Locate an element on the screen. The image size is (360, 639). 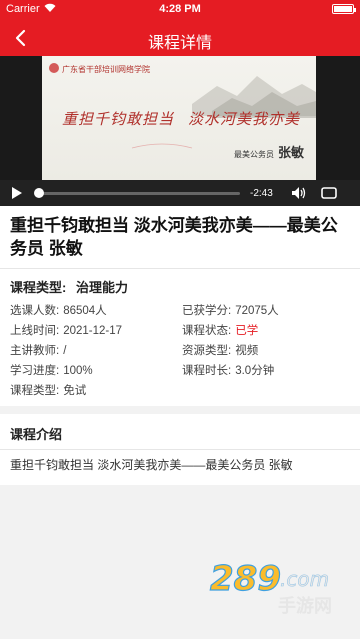
detail-enrolled: 选课人数: 86504人 is located at coordinates (58, 311).